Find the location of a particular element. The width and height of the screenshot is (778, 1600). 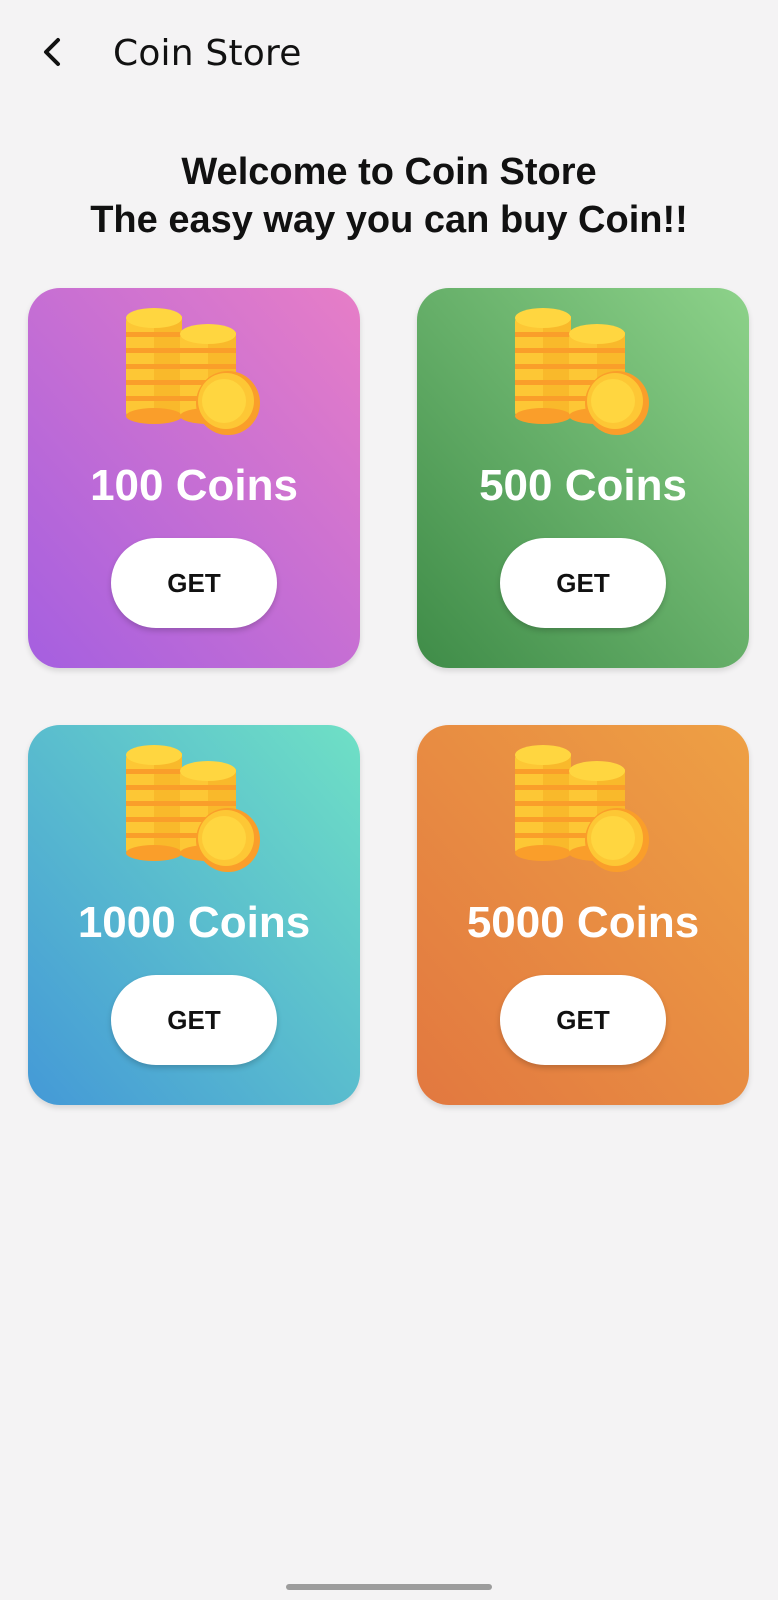

get-button-100: GET is located at coordinates (194, 583).